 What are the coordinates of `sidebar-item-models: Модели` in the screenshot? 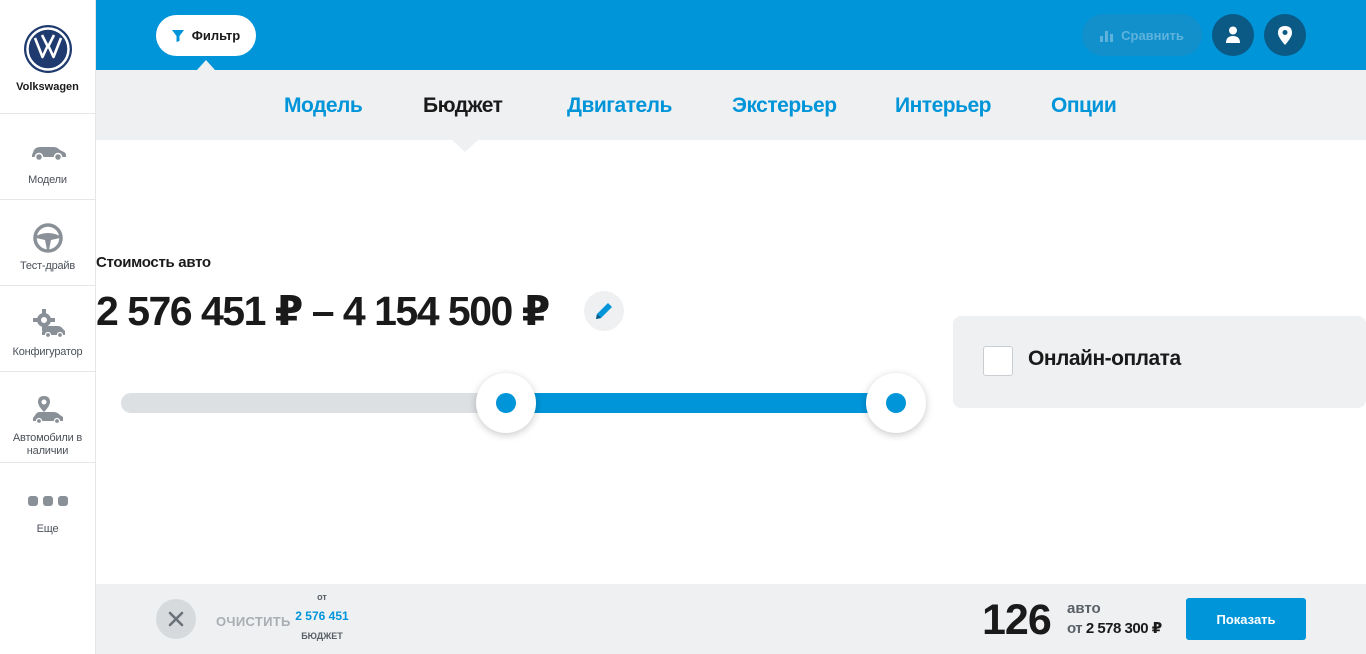 It's located at (47, 157).